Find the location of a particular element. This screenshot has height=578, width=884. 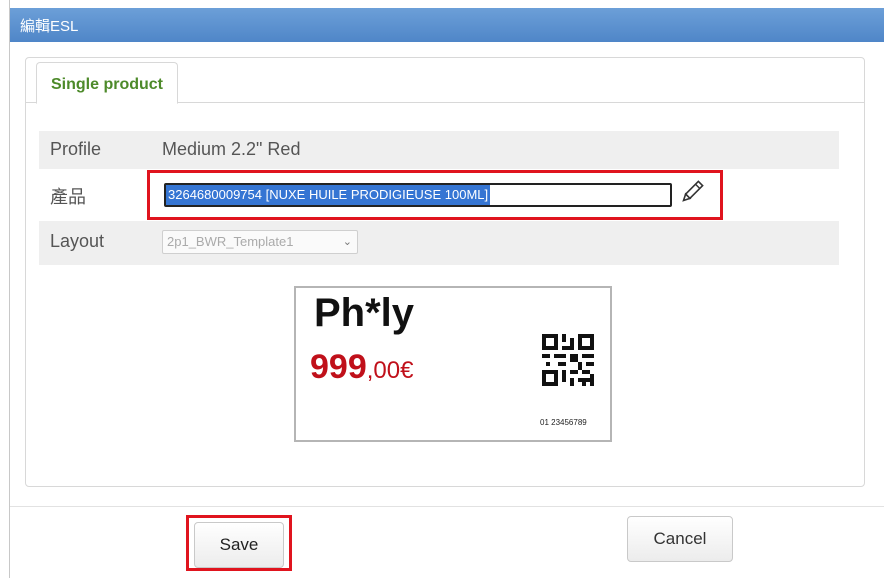

preview-barcode-number: 01 23456789 is located at coordinates (563, 422).